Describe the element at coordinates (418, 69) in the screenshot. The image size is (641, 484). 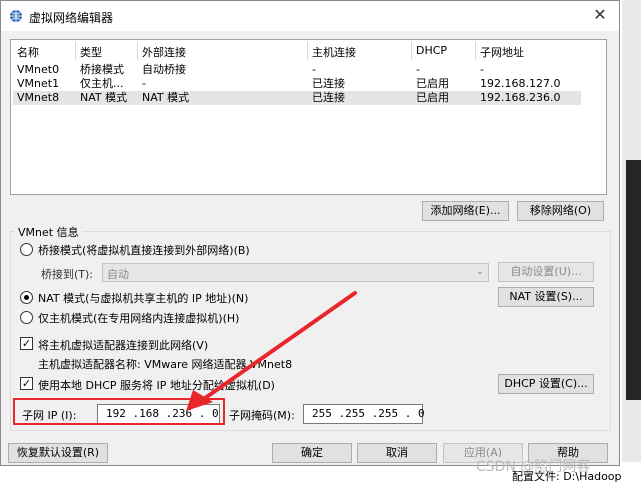
I see `cell-dhcp: -` at that location.